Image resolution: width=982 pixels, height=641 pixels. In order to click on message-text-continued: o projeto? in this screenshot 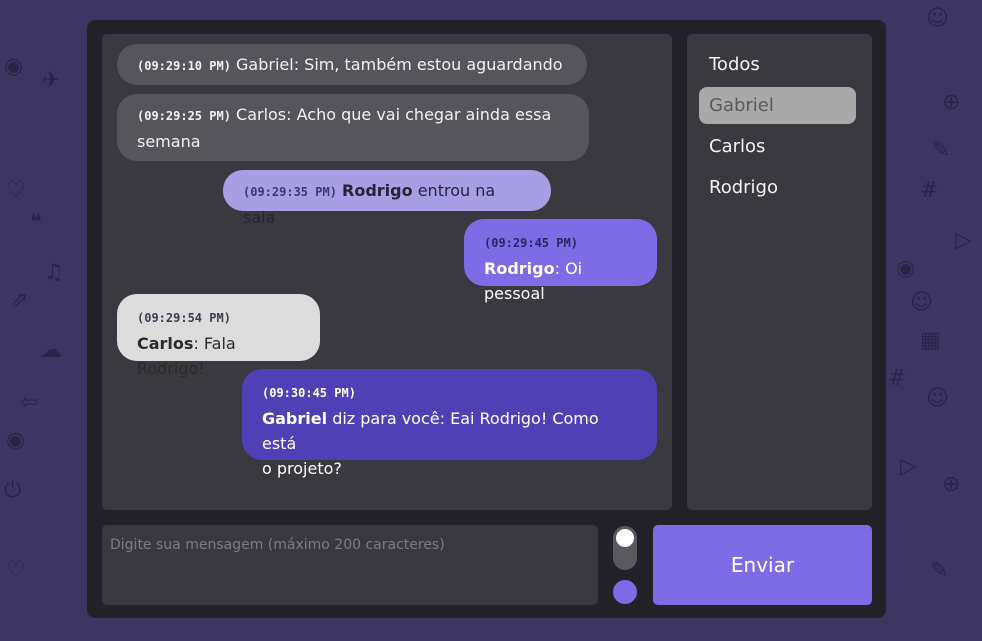, I will do `click(302, 468)`.